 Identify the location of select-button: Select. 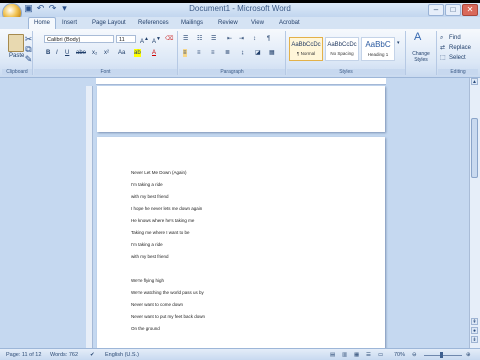
(457, 58).